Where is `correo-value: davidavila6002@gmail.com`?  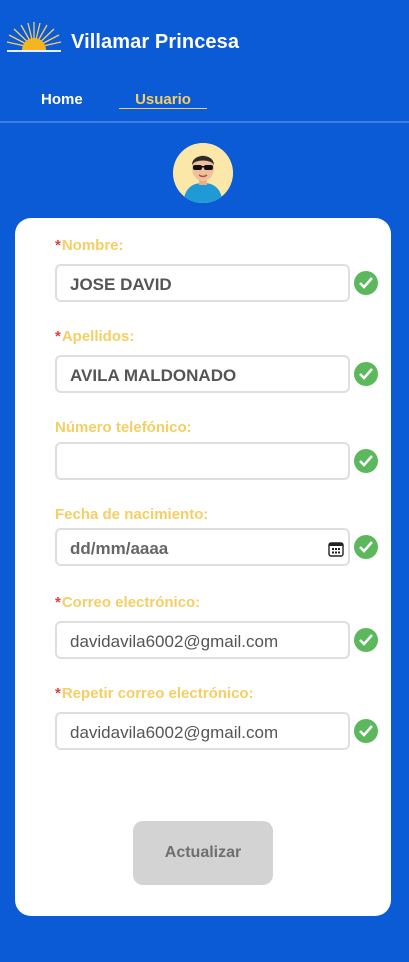
correo-value: davidavila6002@gmail.com is located at coordinates (174, 641).